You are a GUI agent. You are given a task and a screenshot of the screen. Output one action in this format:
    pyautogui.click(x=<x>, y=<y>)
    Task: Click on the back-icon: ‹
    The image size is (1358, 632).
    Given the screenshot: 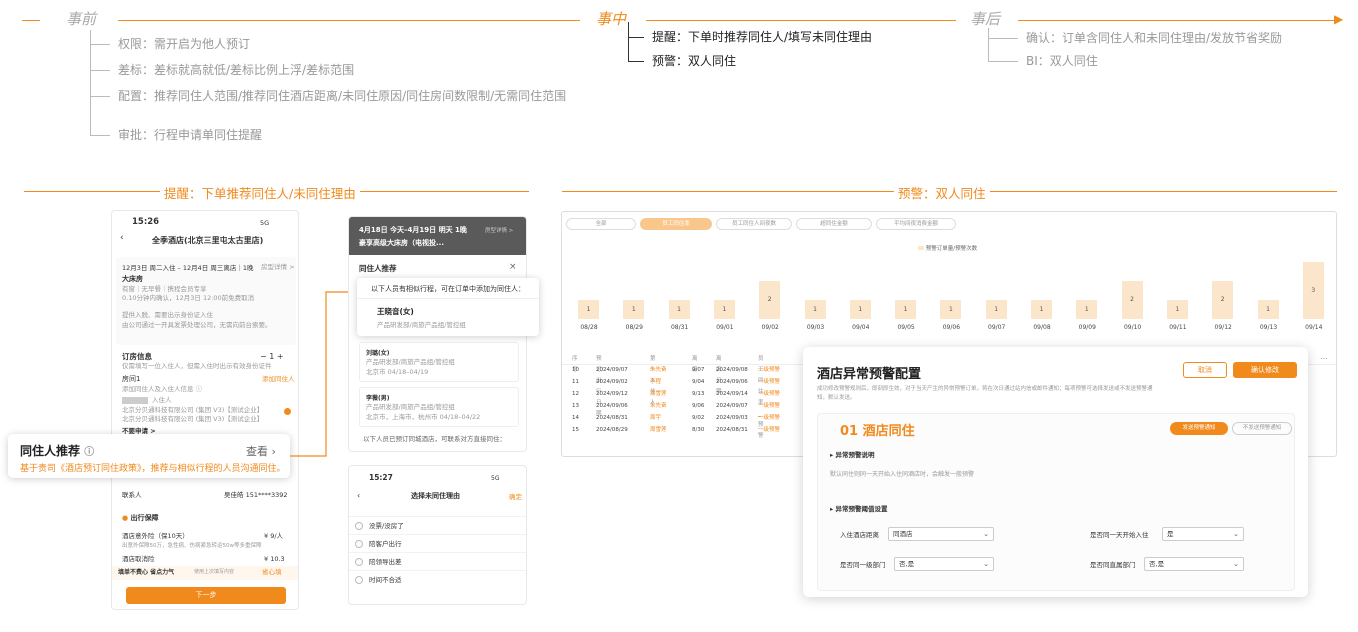 What is the action you would take?
    pyautogui.click(x=122, y=238)
    